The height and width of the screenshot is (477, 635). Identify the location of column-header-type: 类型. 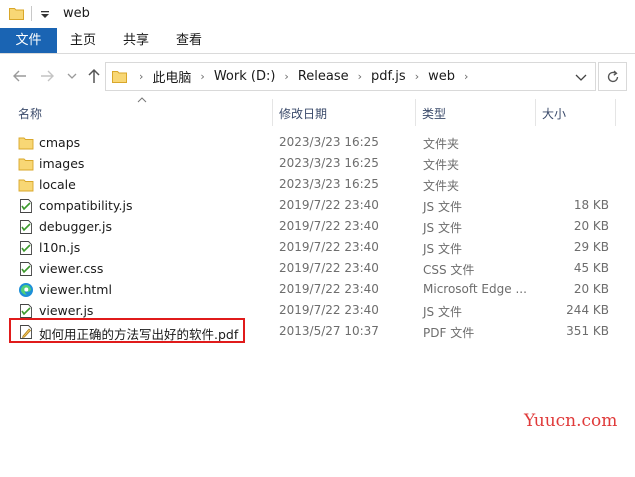
(434, 113).